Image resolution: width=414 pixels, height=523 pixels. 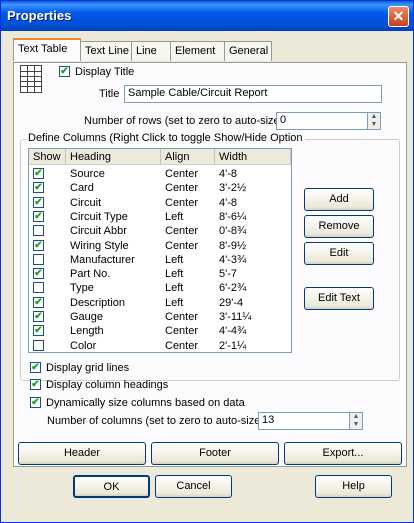 What do you see at coordinates (82, 453) in the screenshot?
I see `header-button: Header` at bounding box center [82, 453].